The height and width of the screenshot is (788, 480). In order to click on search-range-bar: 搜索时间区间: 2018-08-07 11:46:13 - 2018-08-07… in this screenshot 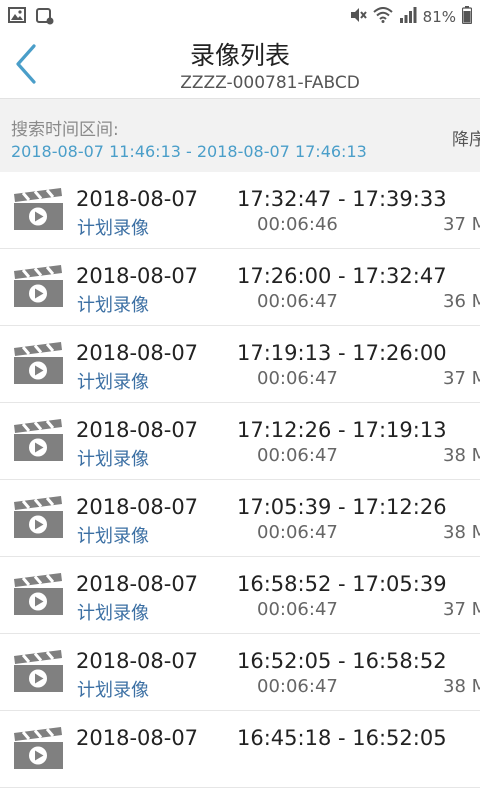, I will do `click(240, 135)`.